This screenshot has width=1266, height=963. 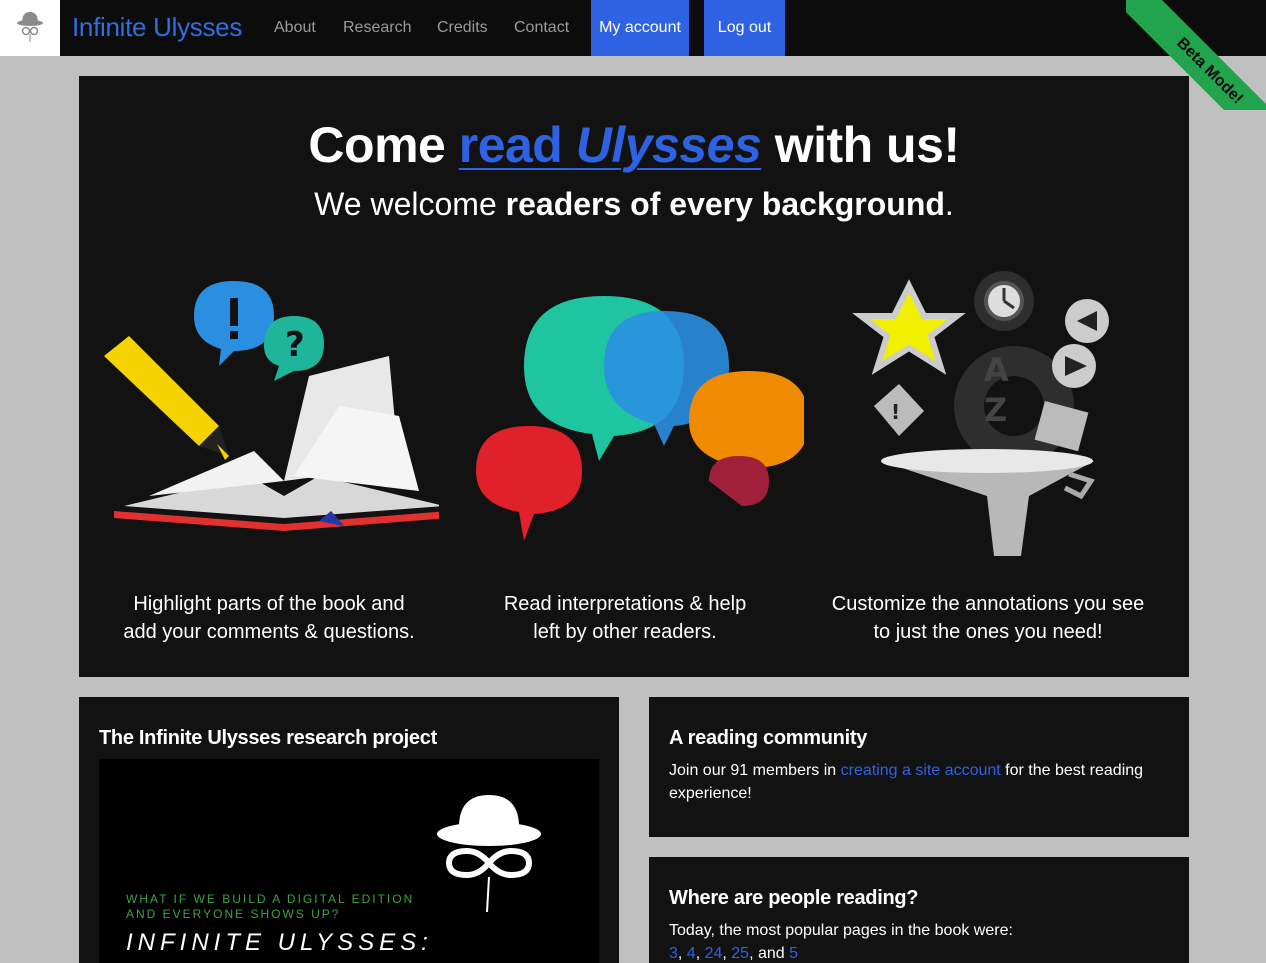 I want to click on video-tagline-line: AND EVERYONE SHOWS UP?, so click(x=233, y=914).